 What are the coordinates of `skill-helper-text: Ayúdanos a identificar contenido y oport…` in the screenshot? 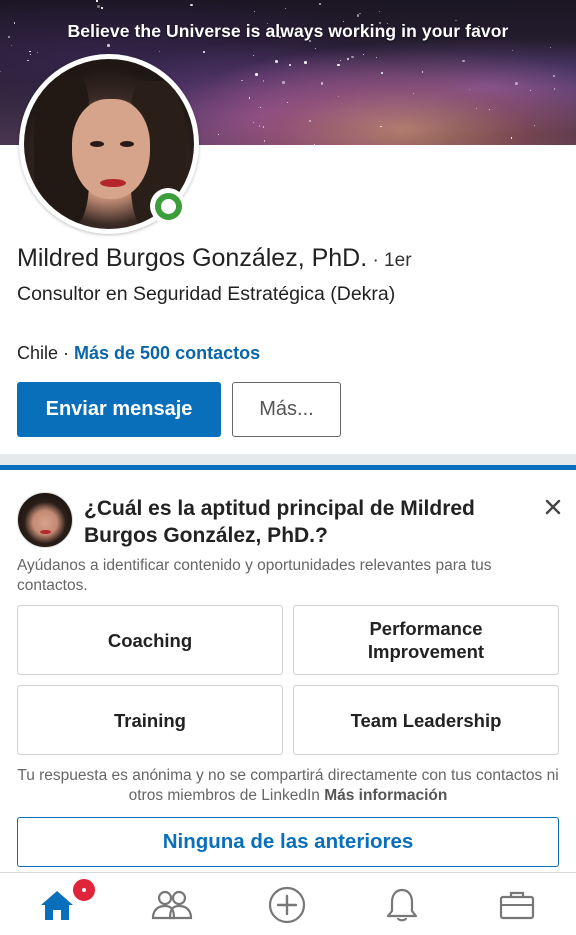 It's located at (254, 575).